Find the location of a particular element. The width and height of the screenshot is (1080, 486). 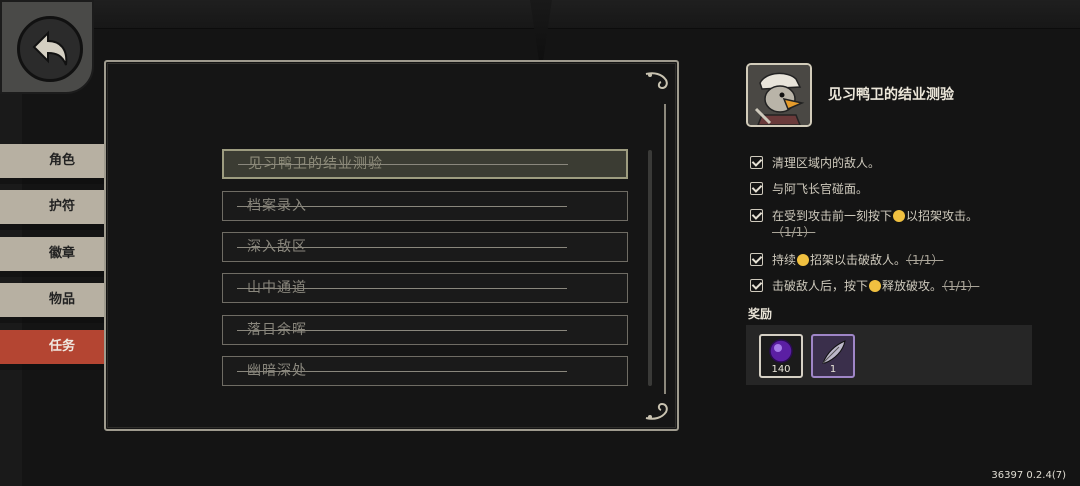

quest-item: 山中通道 is located at coordinates (425, 288).